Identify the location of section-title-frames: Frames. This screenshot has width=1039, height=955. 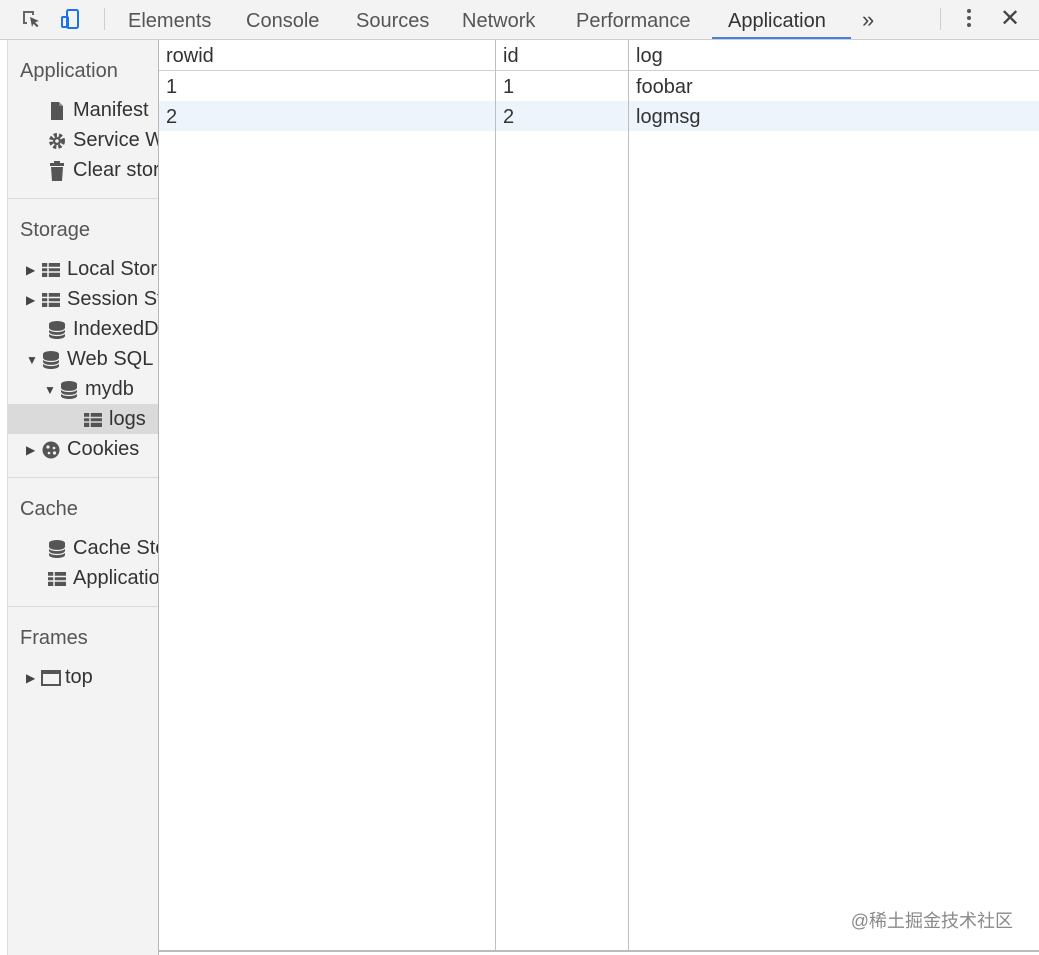
(54, 638).